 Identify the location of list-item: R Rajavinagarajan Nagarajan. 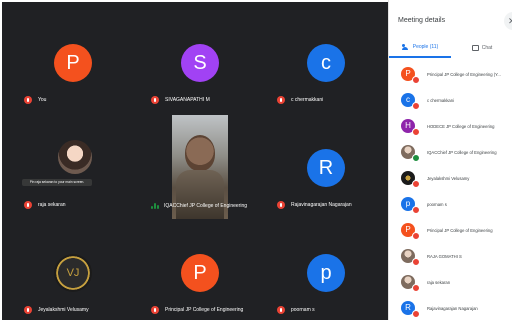
(450, 307).